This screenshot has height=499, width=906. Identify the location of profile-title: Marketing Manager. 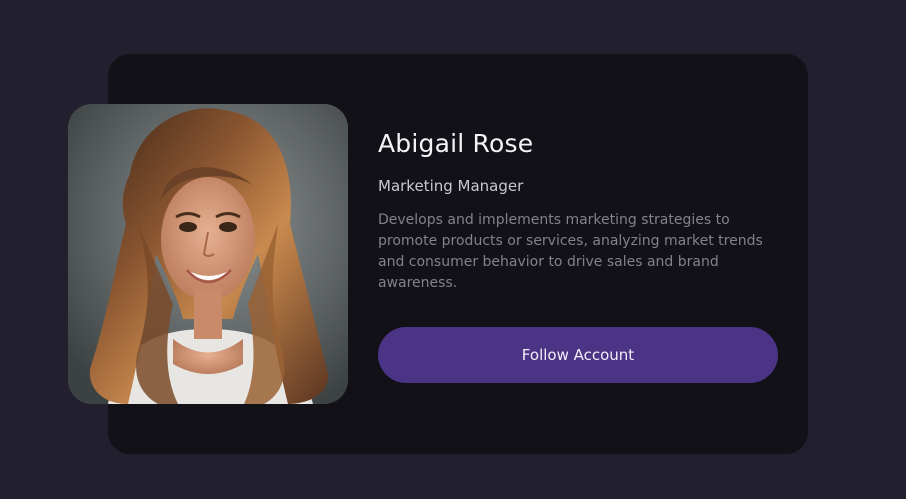
(451, 186).